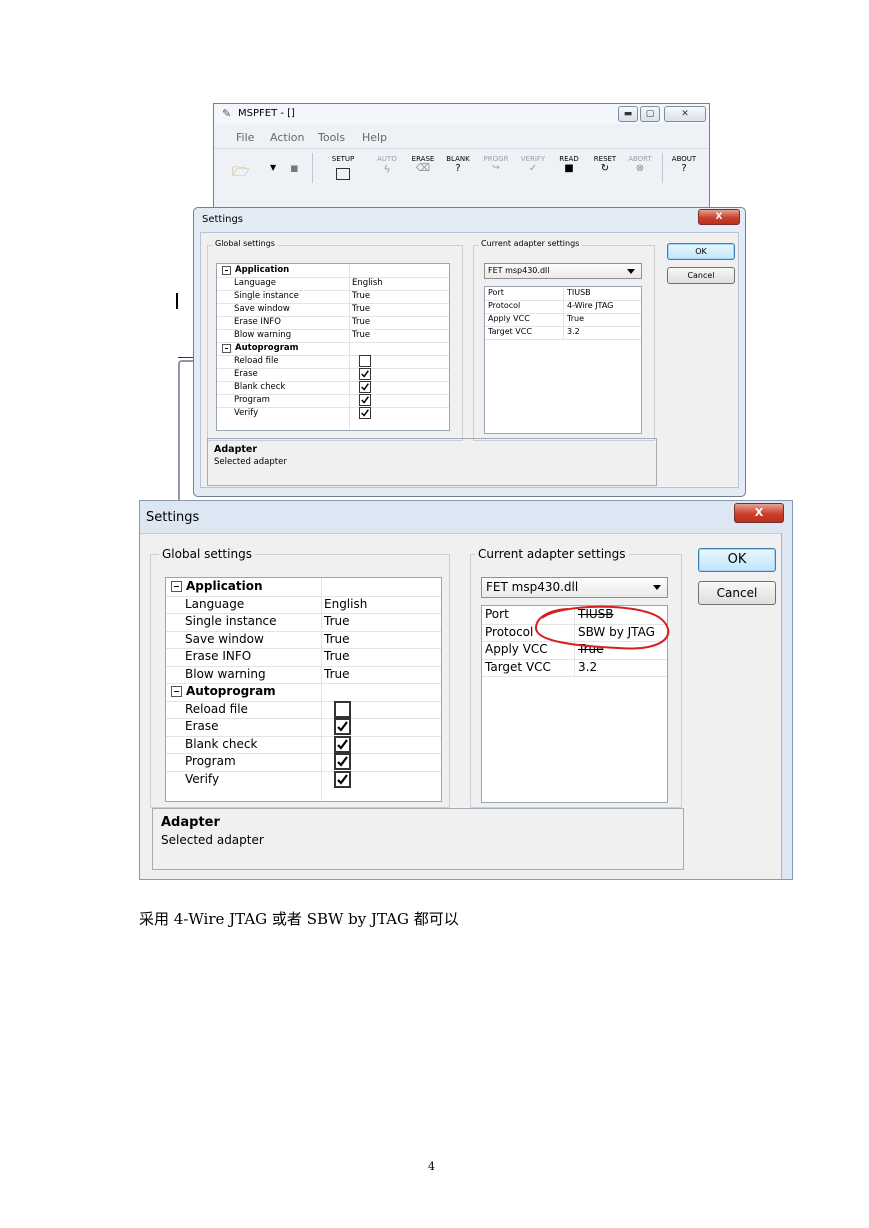 The height and width of the screenshot is (1228, 869). Describe the element at coordinates (605, 168) in the screenshot. I see `reset-icon: ↻` at that location.